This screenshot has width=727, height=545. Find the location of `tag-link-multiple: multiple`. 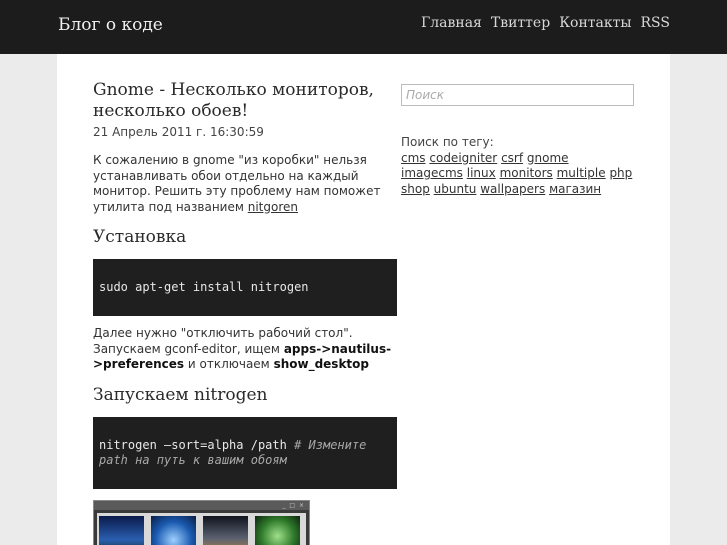

tag-link-multiple: multiple is located at coordinates (581, 173).